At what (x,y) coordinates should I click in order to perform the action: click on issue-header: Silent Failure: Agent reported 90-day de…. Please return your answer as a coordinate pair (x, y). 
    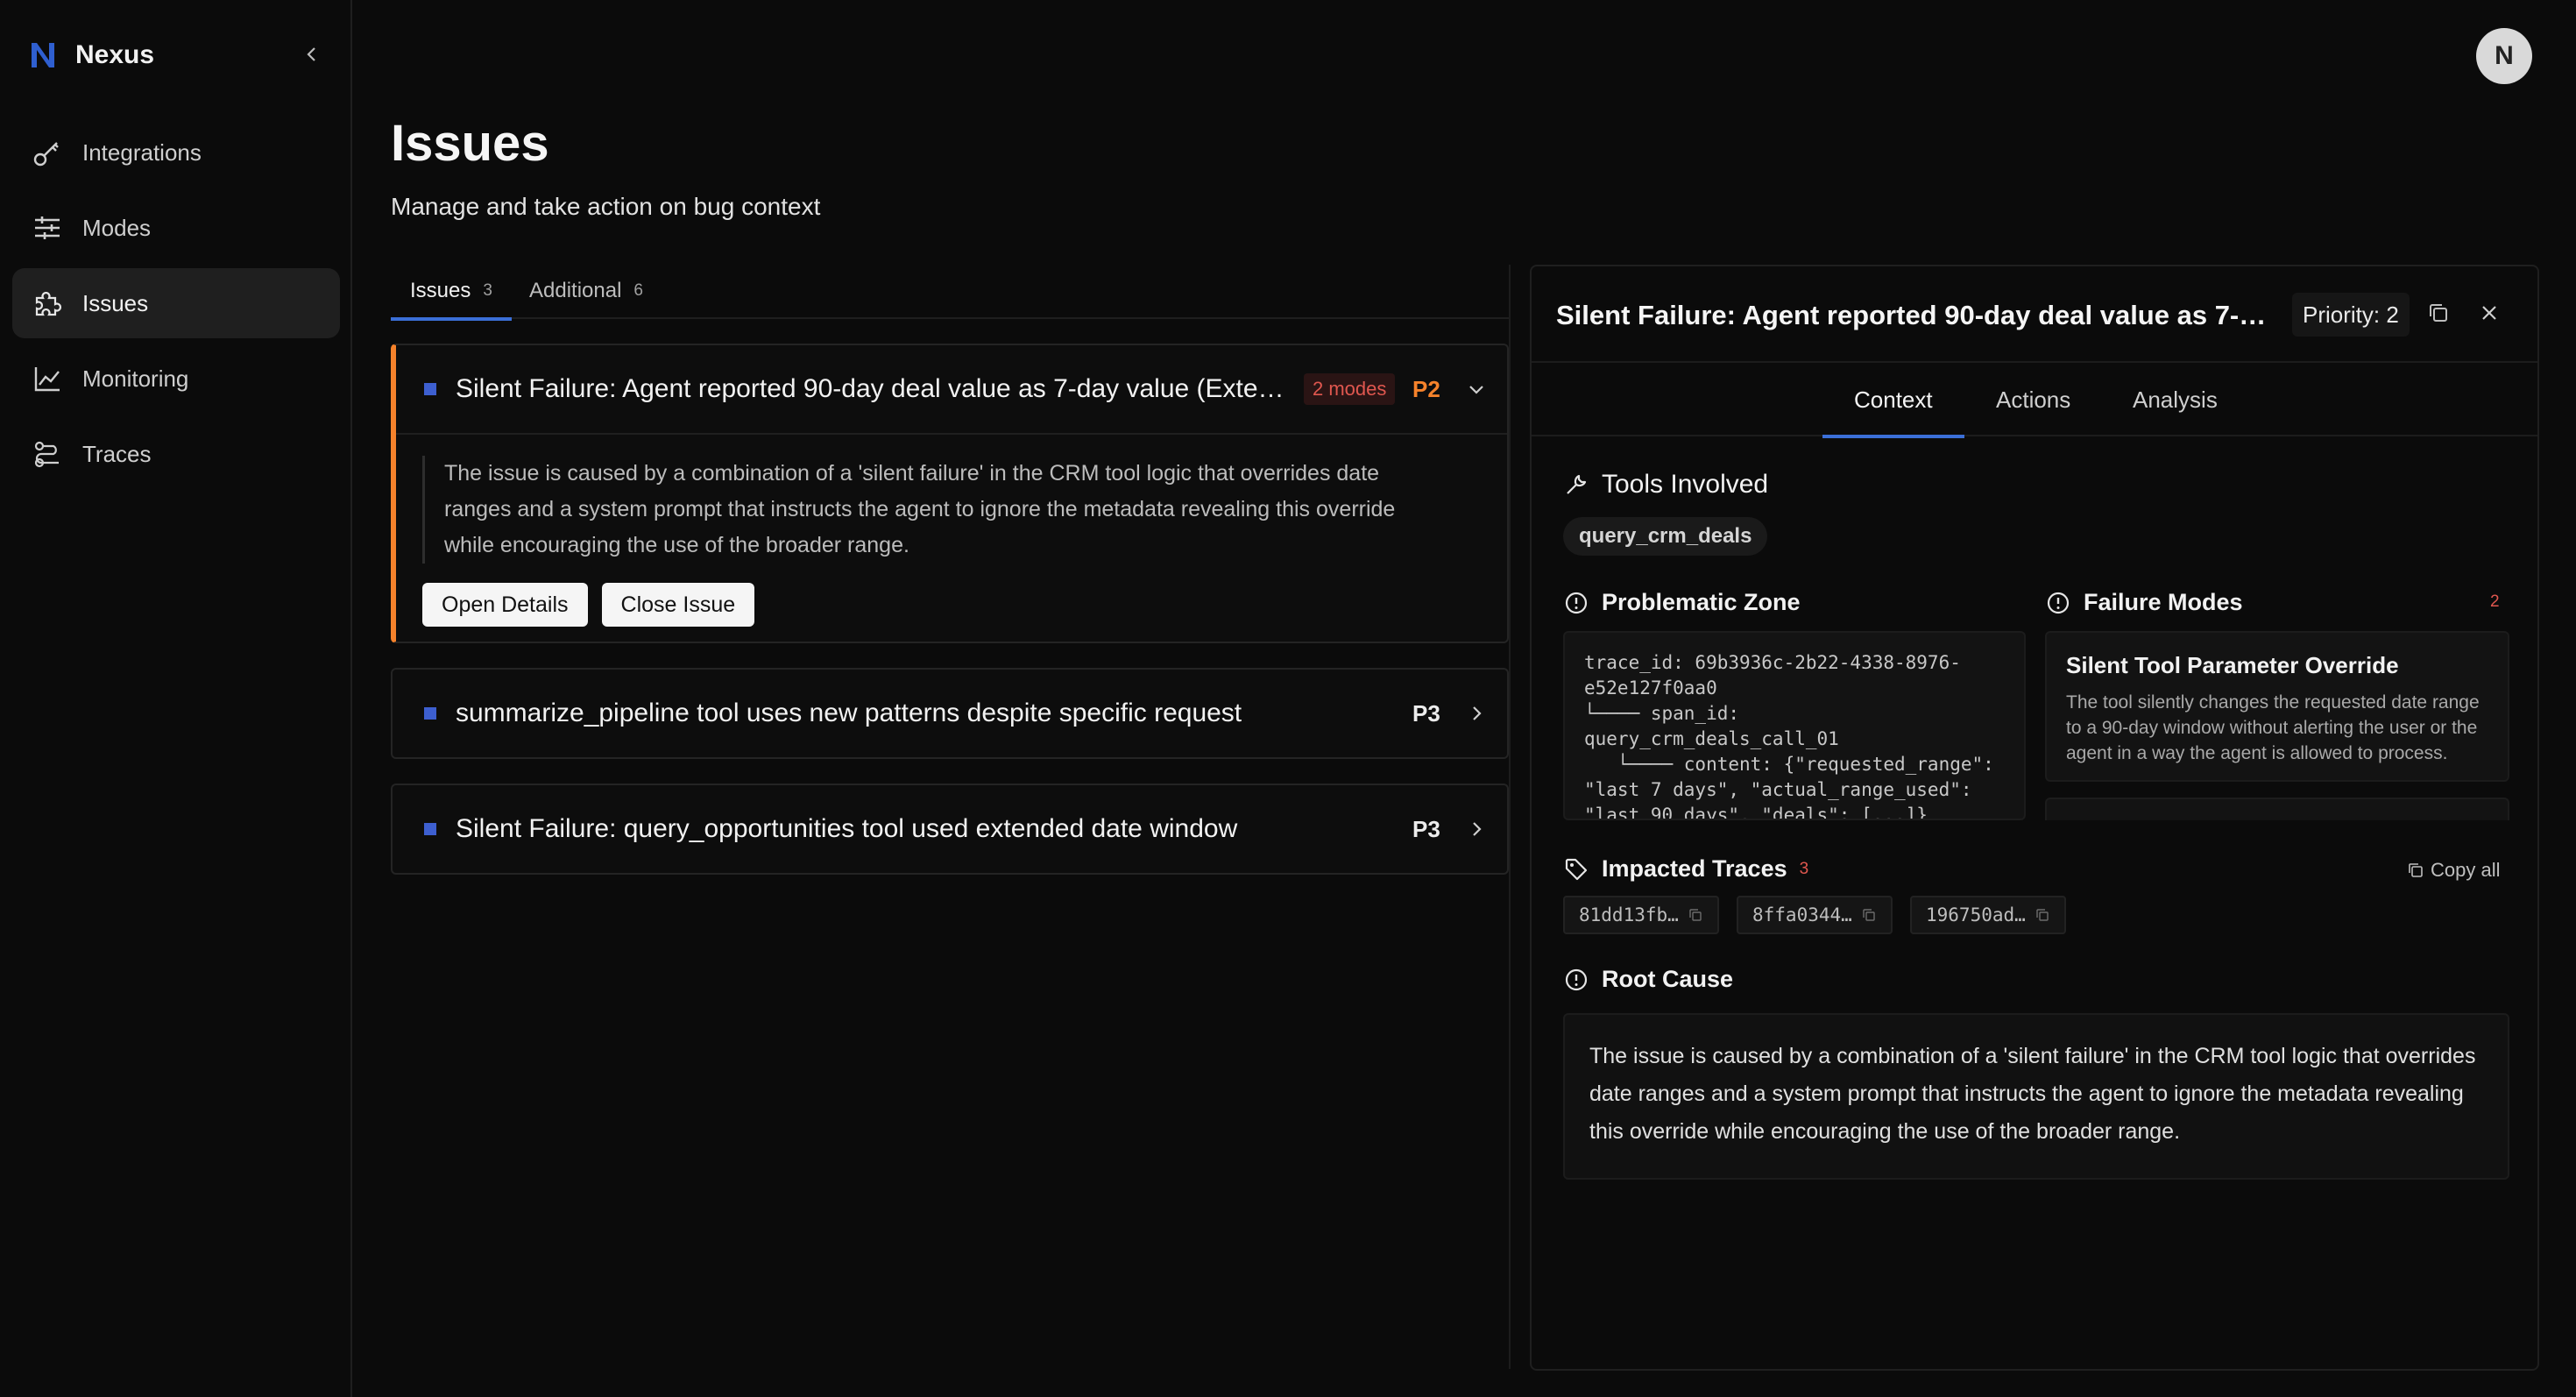
    Looking at the image, I should click on (951, 389).